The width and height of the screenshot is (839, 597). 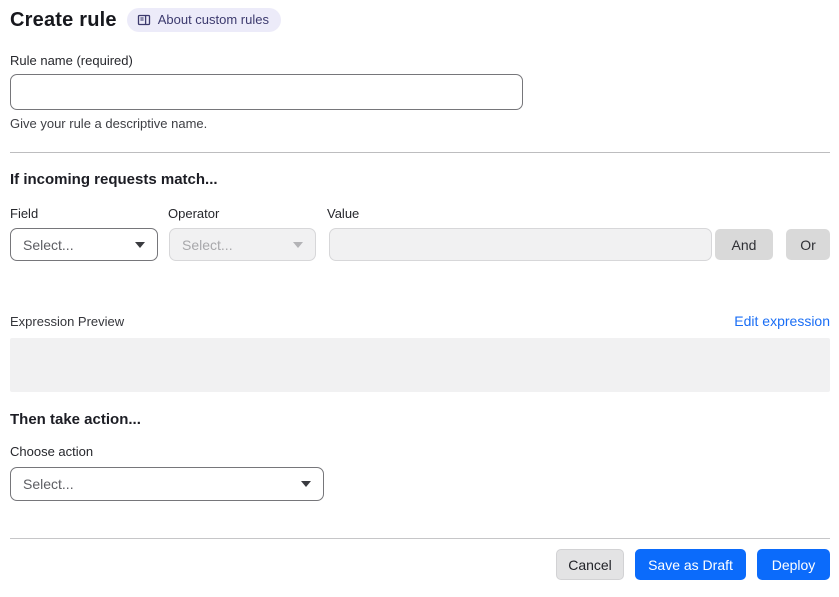 I want to click on footer-divider, so click(x=420, y=538).